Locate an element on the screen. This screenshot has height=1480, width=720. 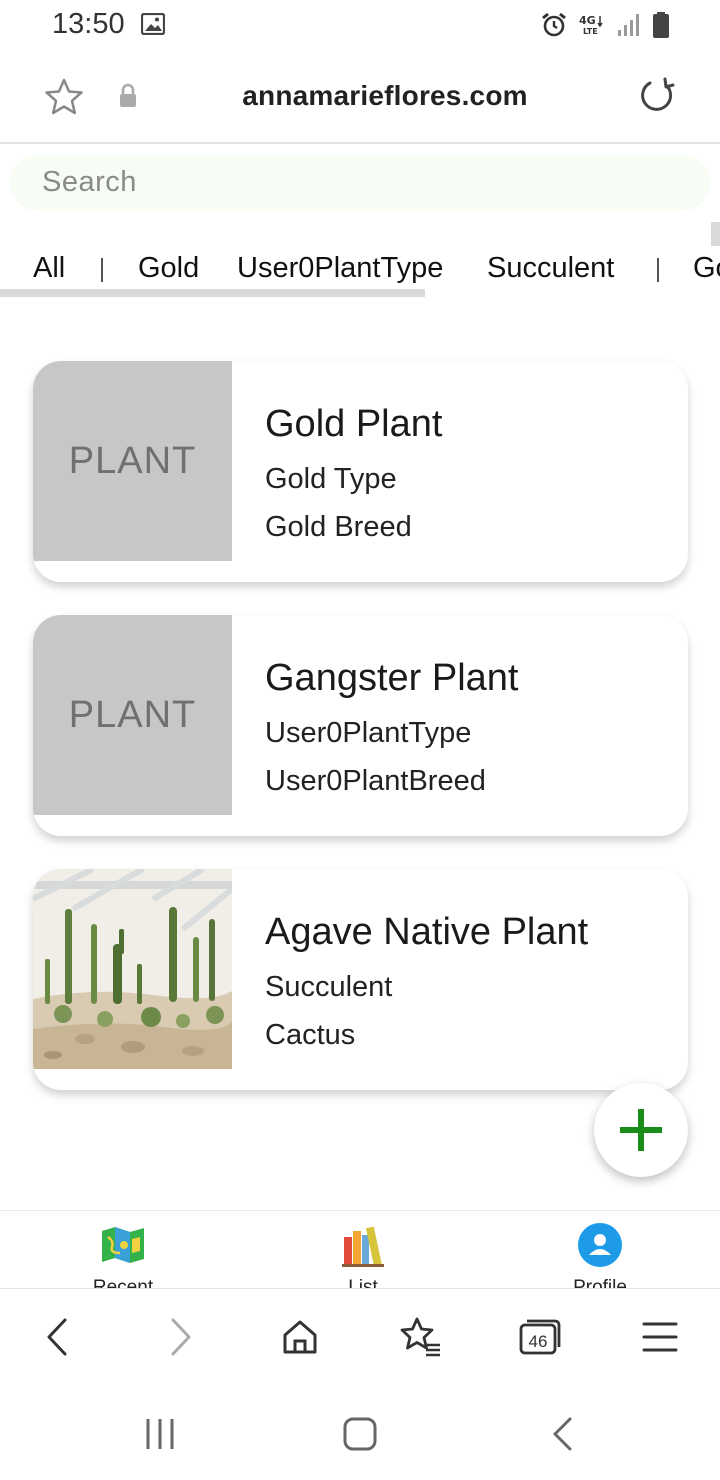
plant-name: Agave Native Plant is located at coordinates (427, 932).